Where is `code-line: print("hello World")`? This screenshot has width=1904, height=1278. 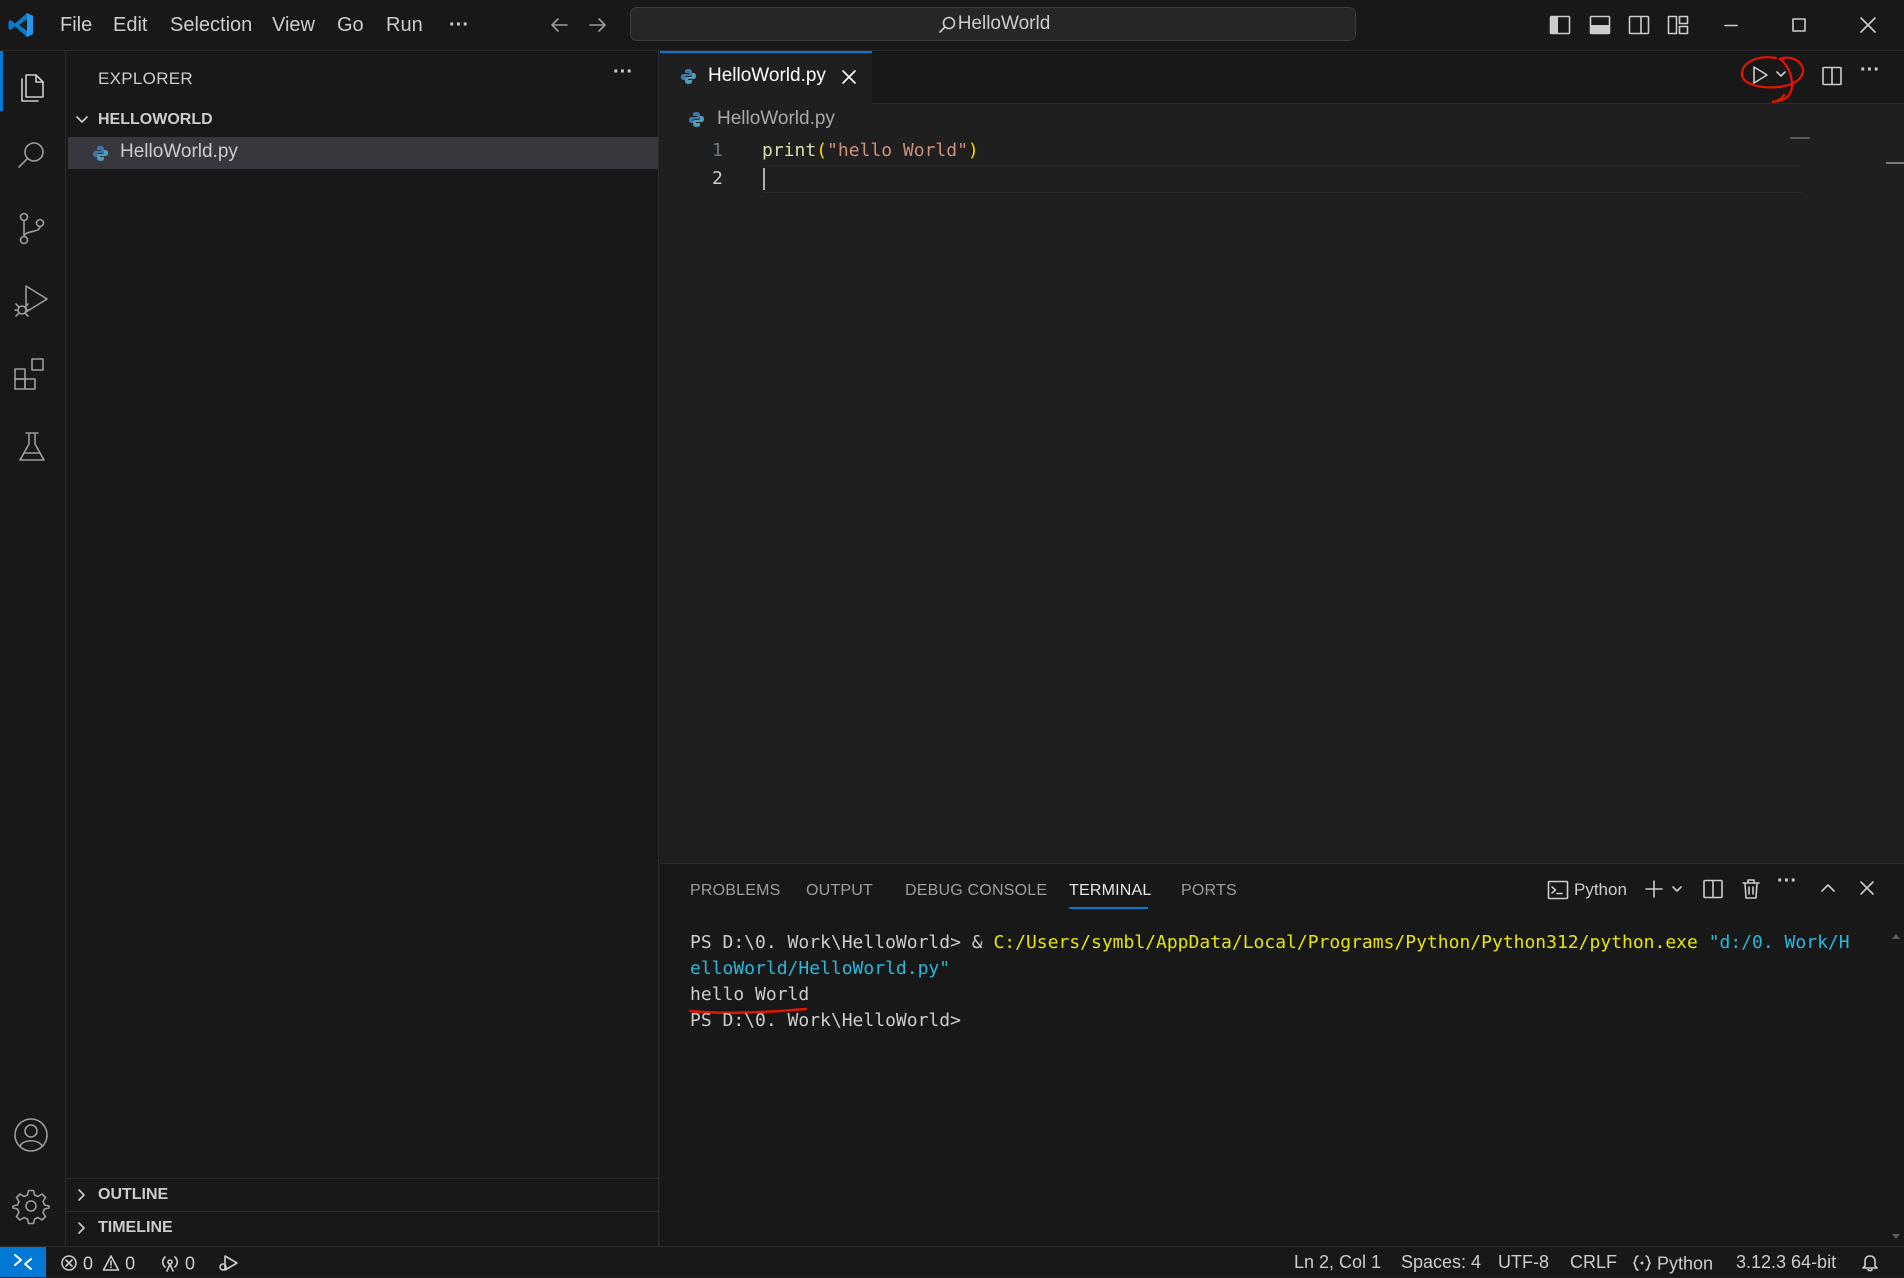 code-line: print("hello World") is located at coordinates (870, 151).